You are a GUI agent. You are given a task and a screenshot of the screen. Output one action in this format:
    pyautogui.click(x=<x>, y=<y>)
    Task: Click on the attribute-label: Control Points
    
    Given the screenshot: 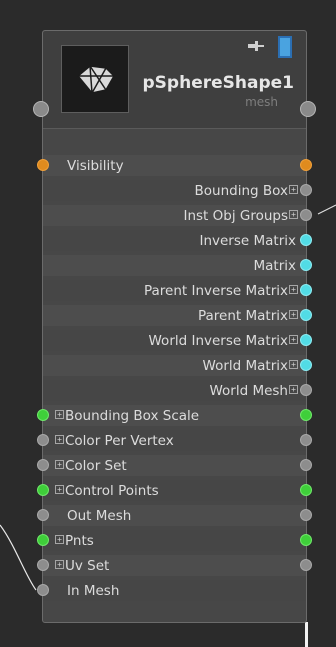 What is the action you would take?
    pyautogui.click(x=112, y=491)
    